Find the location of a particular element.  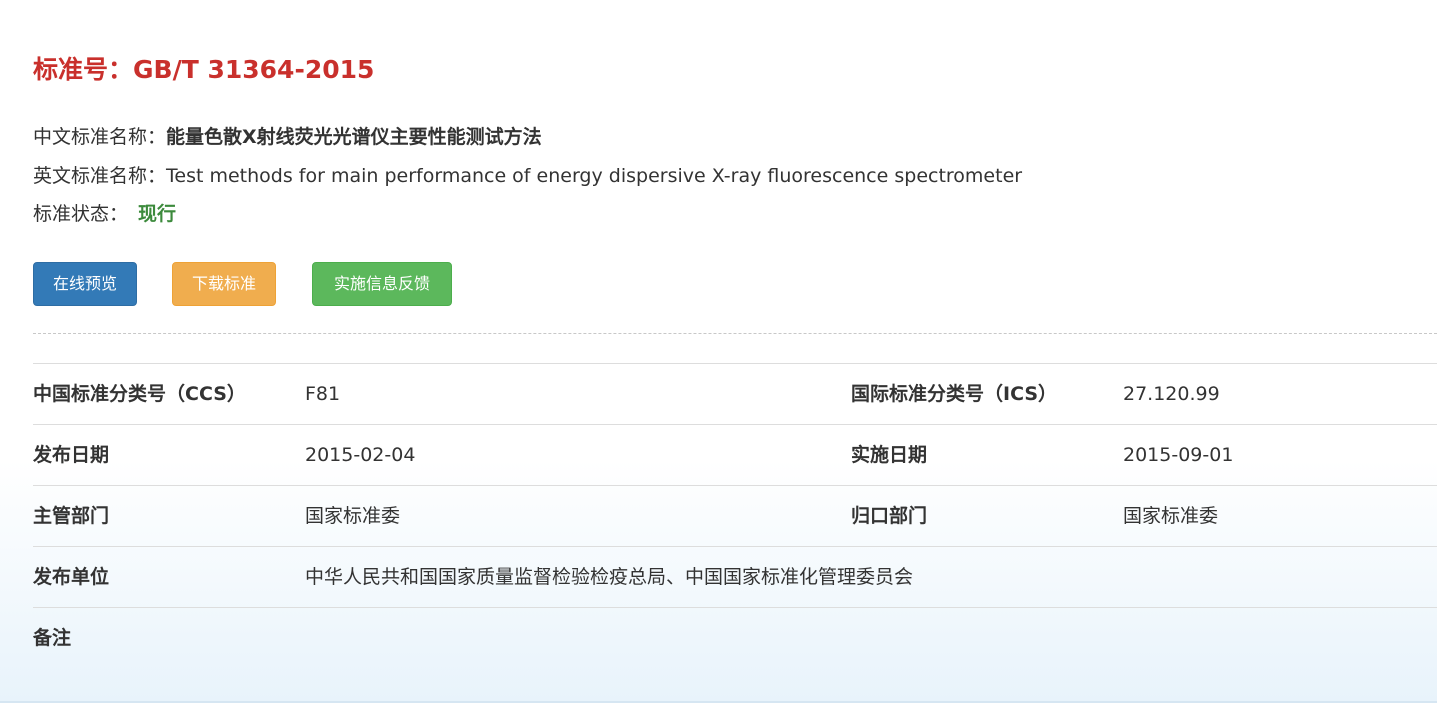

dashed-divider is located at coordinates (735, 333).